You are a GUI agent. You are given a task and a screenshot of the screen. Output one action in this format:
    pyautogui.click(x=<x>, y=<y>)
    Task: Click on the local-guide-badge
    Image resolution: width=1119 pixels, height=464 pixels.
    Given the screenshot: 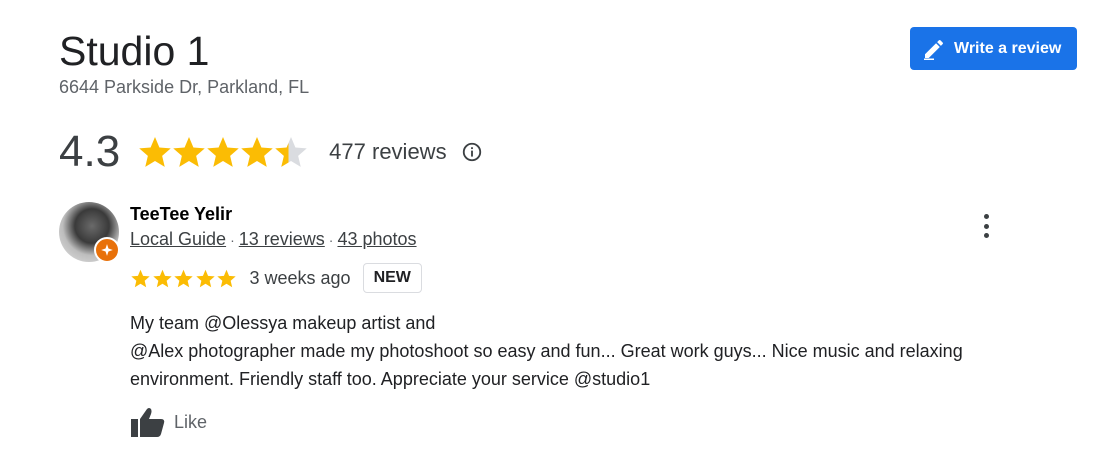 What is the action you would take?
    pyautogui.click(x=107, y=250)
    